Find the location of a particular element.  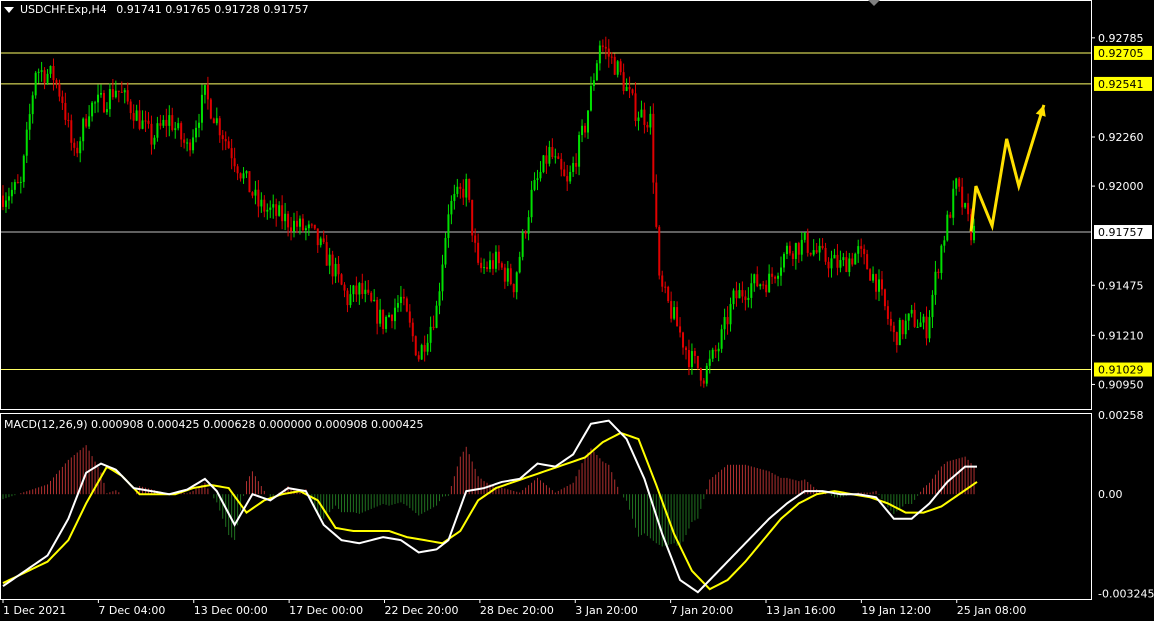

time-tick-label: 3 Jan 20:00 is located at coordinates (606, 610).